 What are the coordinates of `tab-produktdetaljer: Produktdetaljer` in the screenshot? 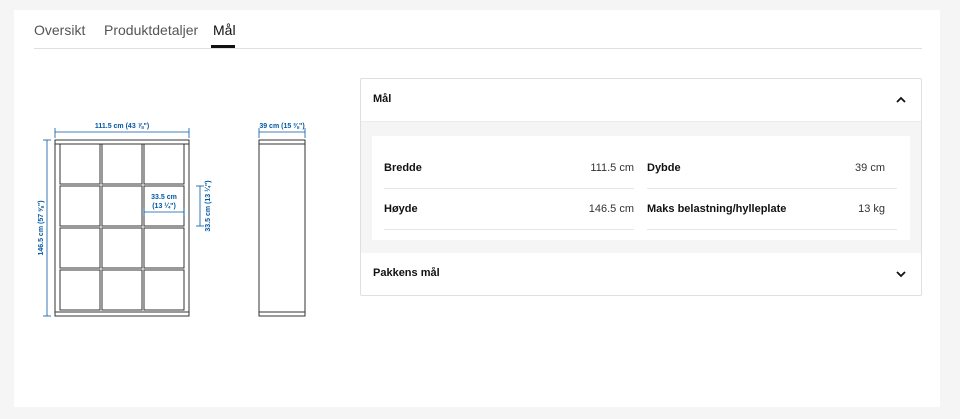 It's located at (151, 30).